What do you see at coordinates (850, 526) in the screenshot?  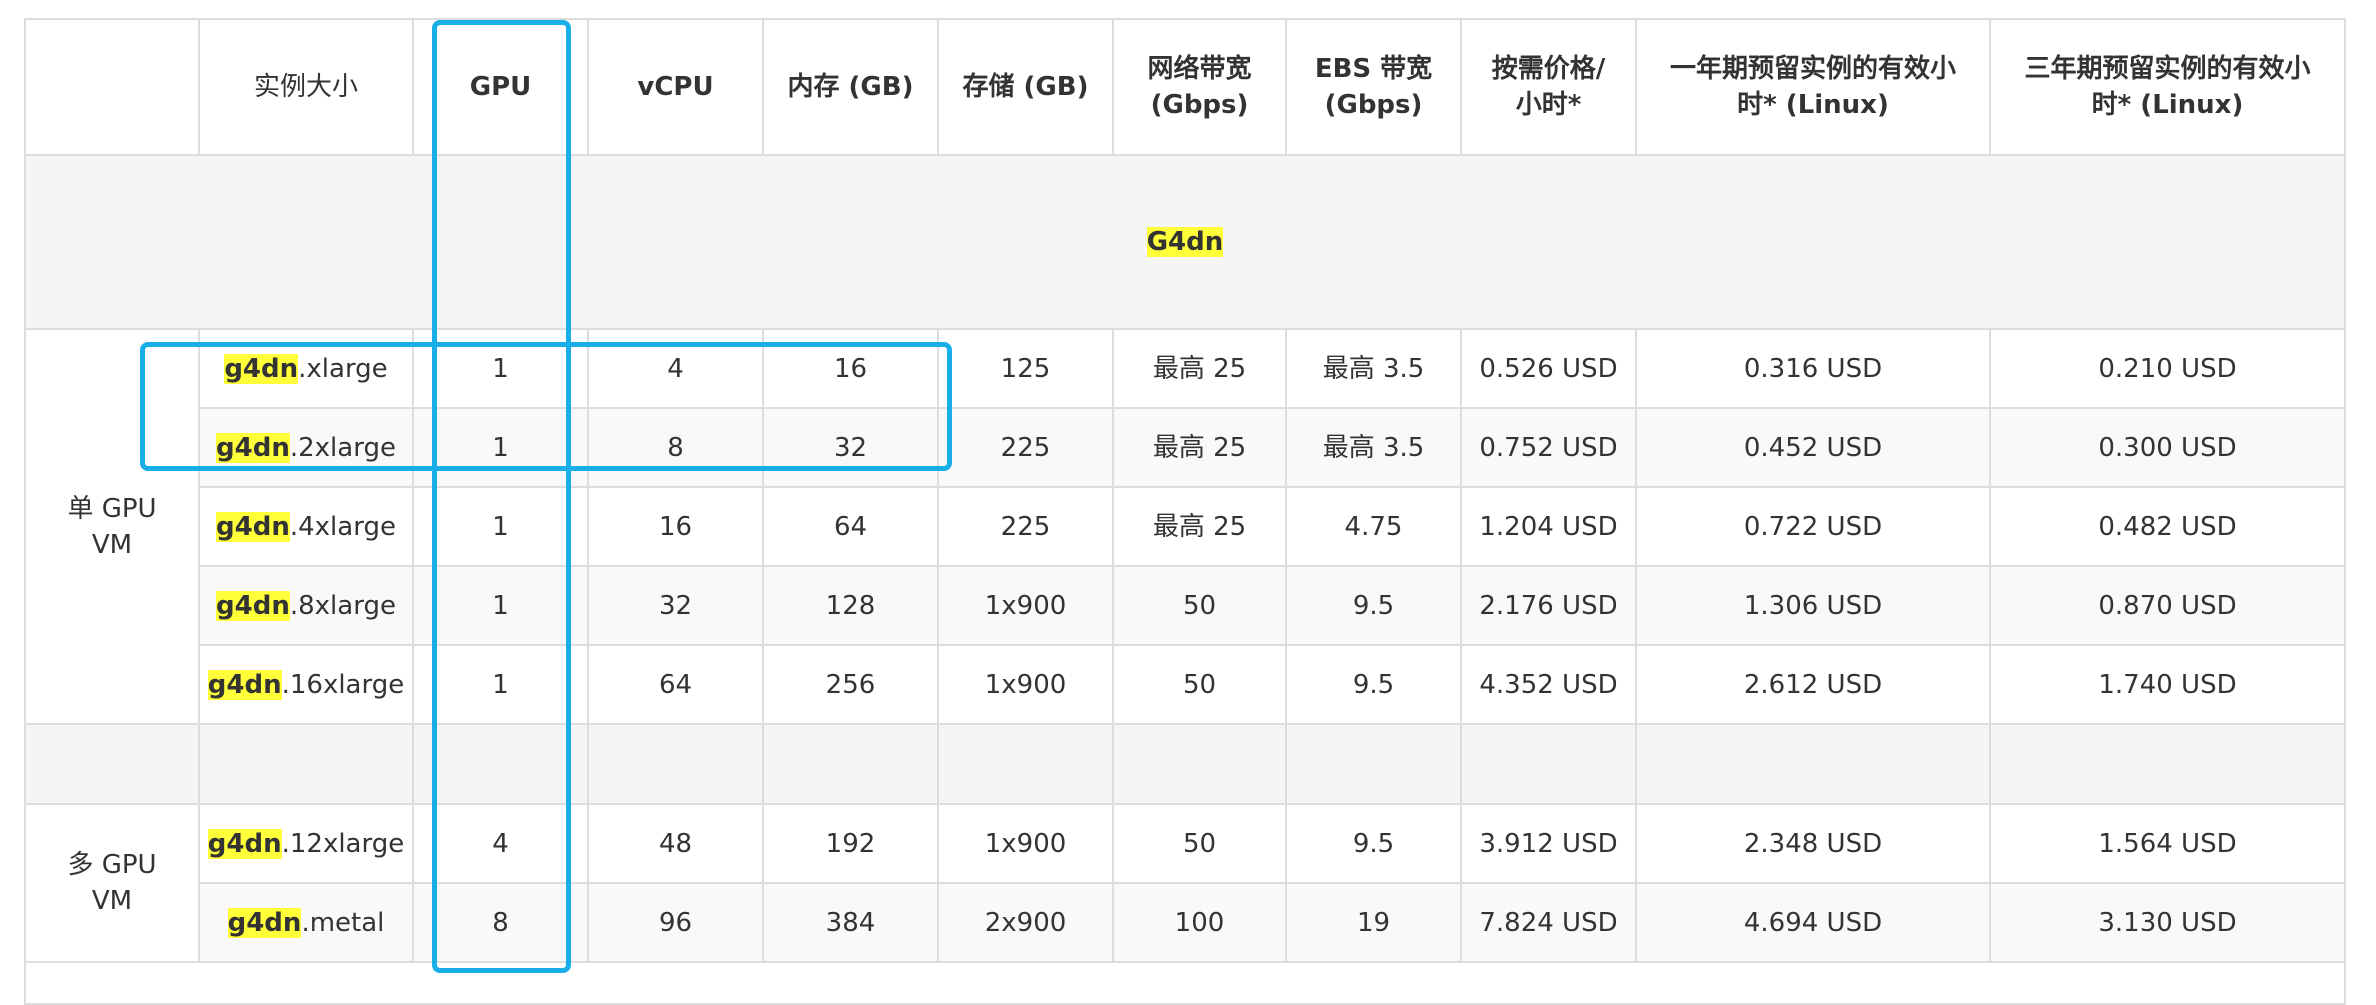 I see `memory-value: 64` at bounding box center [850, 526].